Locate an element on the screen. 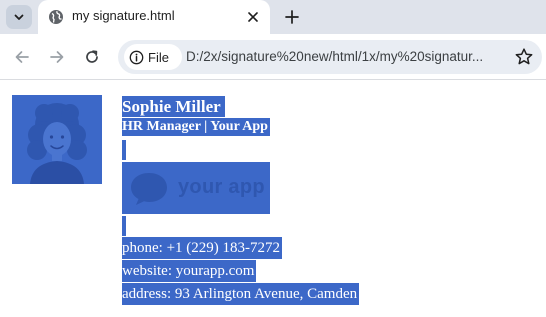  reload-icon is located at coordinates (92, 56).